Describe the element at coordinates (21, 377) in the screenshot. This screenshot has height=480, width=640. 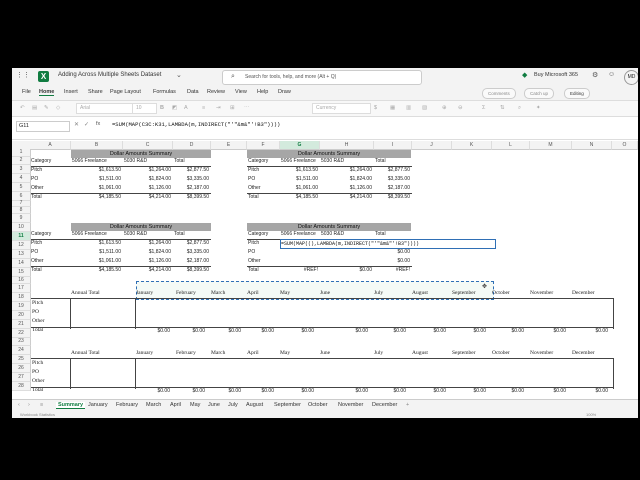
I see `row-header-27: 27` at that location.